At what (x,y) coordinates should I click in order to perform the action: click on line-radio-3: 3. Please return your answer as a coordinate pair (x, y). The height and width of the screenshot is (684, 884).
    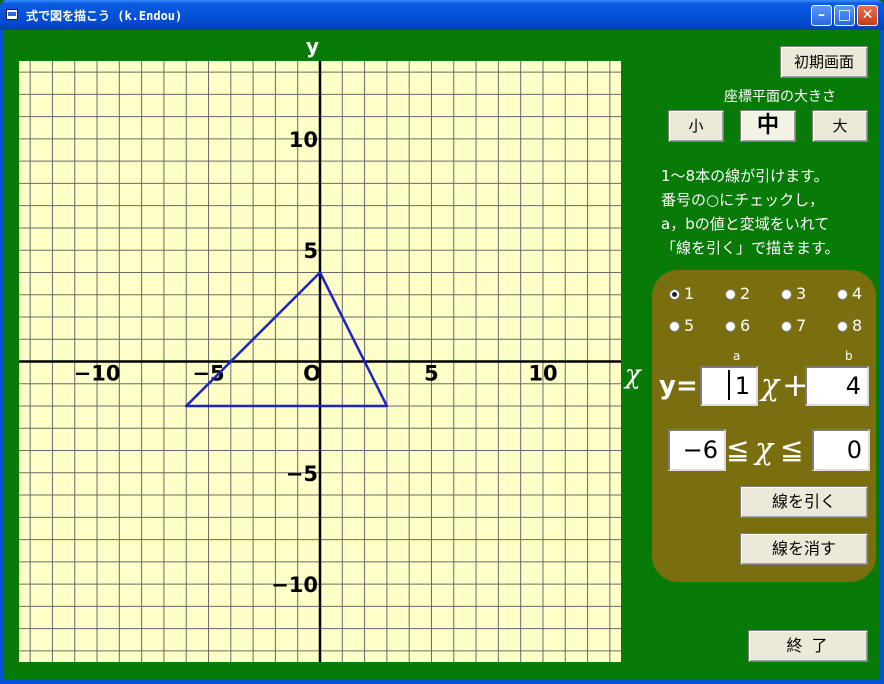
    Looking at the image, I should click on (793, 294).